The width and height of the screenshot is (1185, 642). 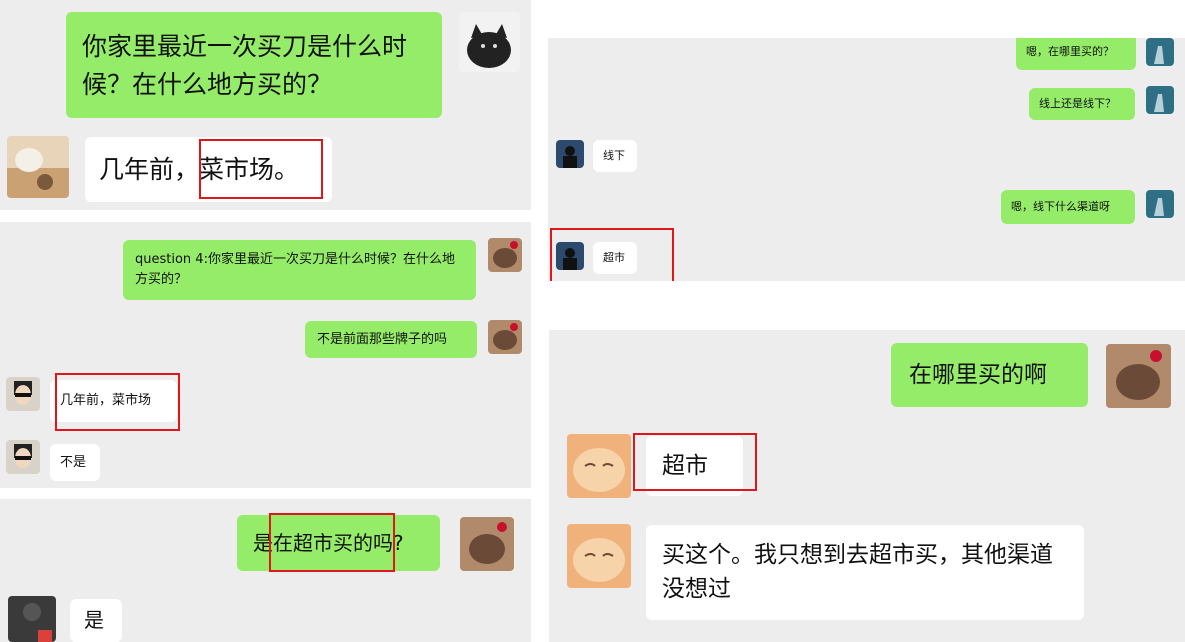 I want to click on question-bubble: question 4:你家里最近一次买刀是什么时候？在什么地方买的？, so click(x=299, y=270).